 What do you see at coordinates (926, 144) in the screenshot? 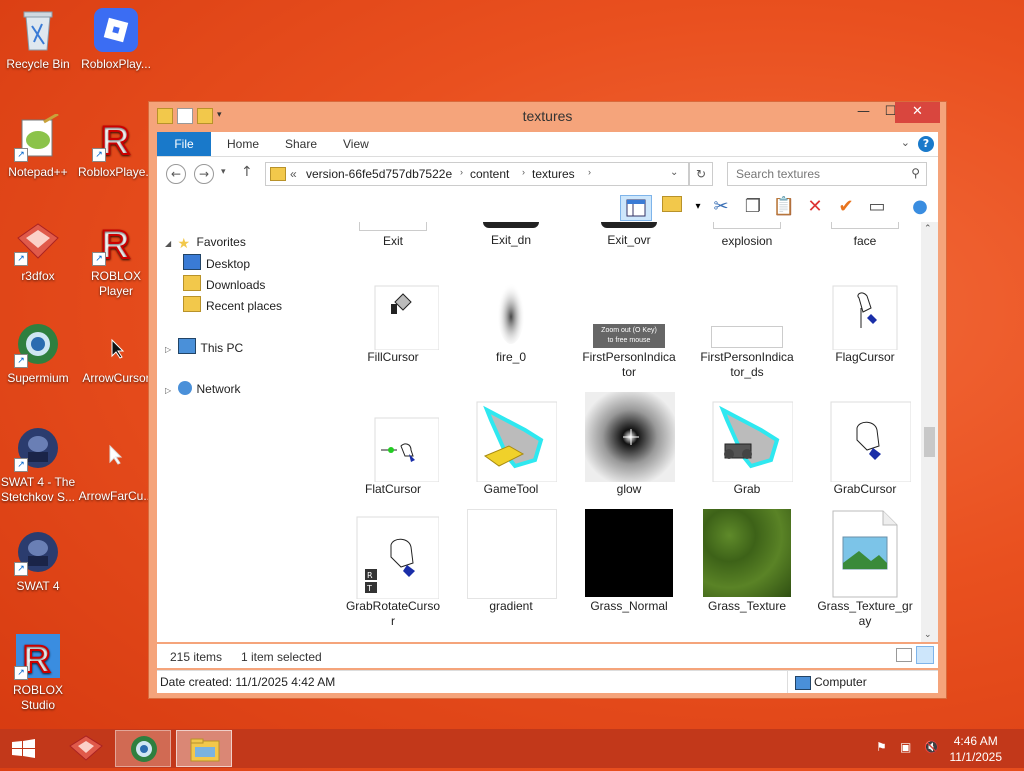
I see `help-icon: ?` at bounding box center [926, 144].